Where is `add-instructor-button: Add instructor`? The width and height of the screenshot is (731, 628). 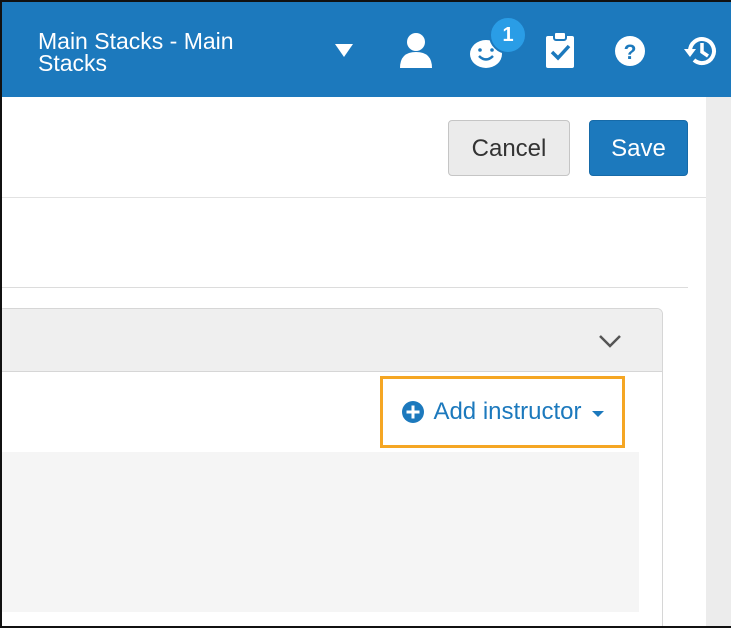
add-instructor-button: Add instructor is located at coordinates (502, 412).